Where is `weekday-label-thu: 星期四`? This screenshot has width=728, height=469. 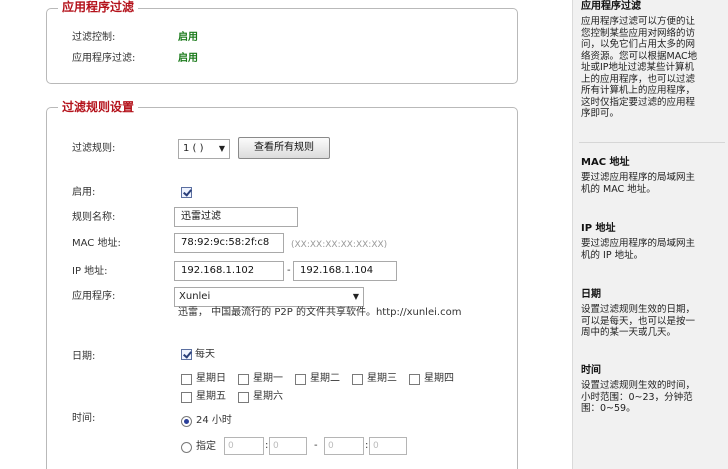 weekday-label-thu: 星期四 is located at coordinates (439, 378).